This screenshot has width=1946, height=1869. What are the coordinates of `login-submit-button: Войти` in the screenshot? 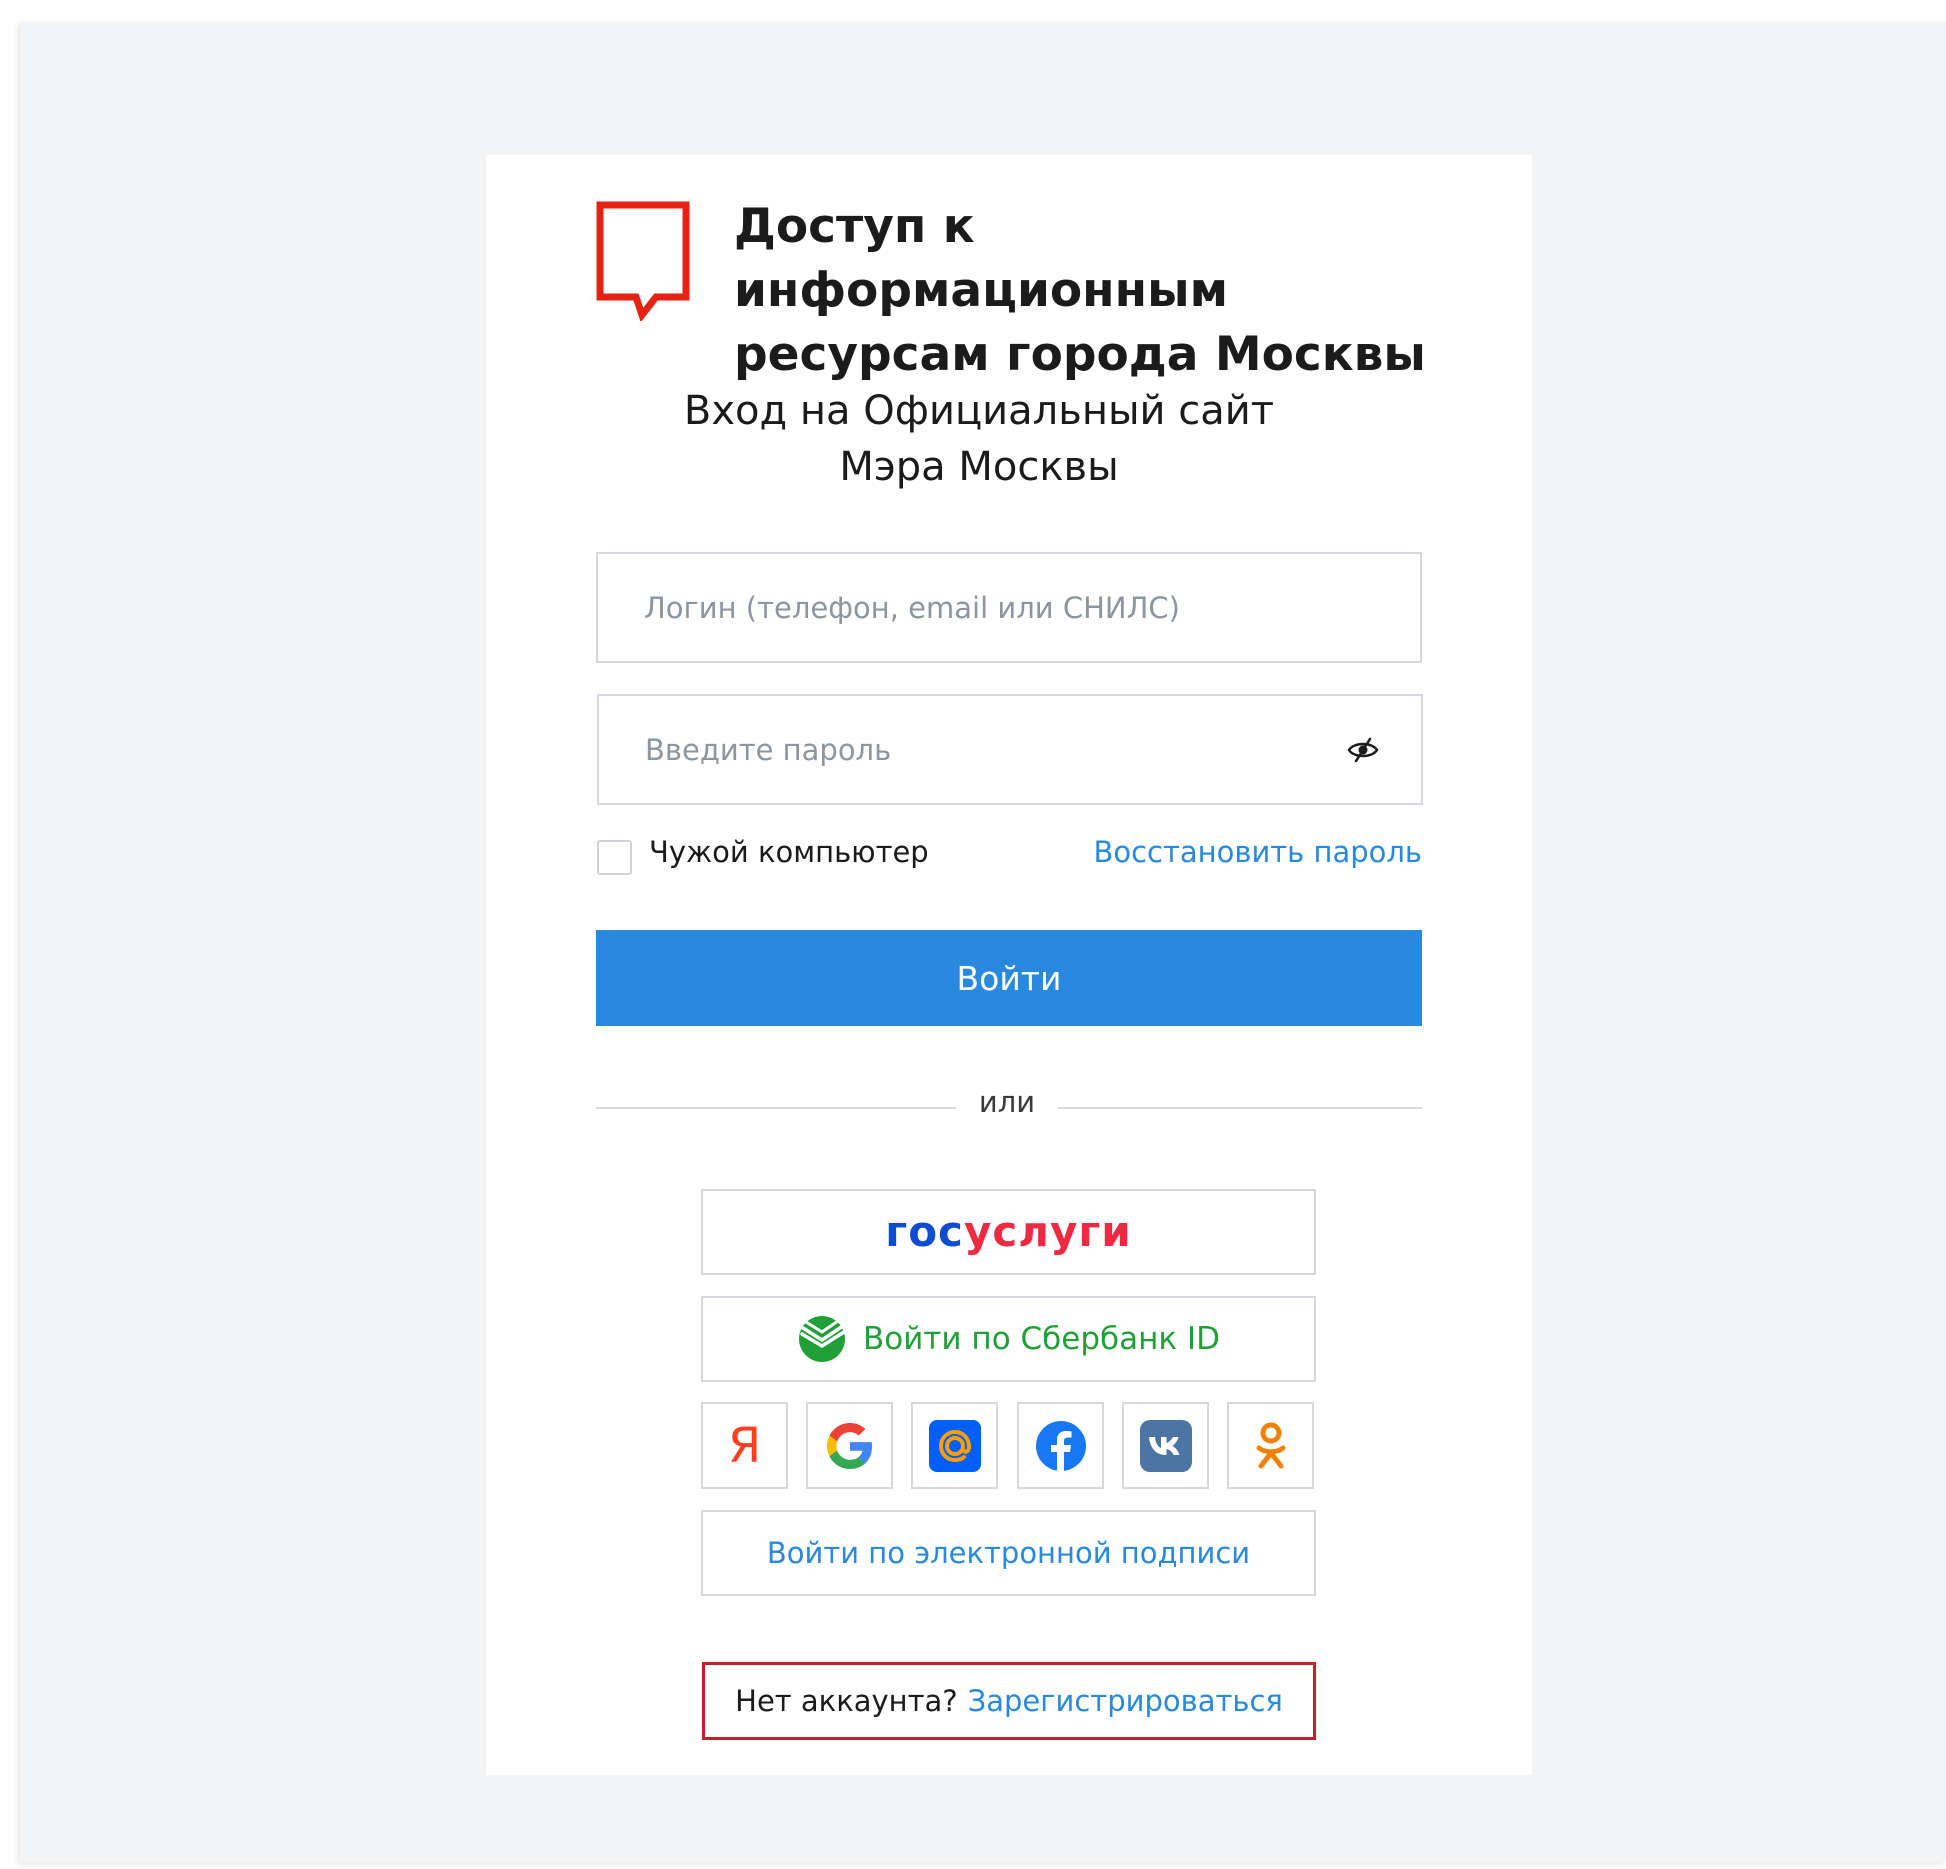 It's located at (1009, 978).